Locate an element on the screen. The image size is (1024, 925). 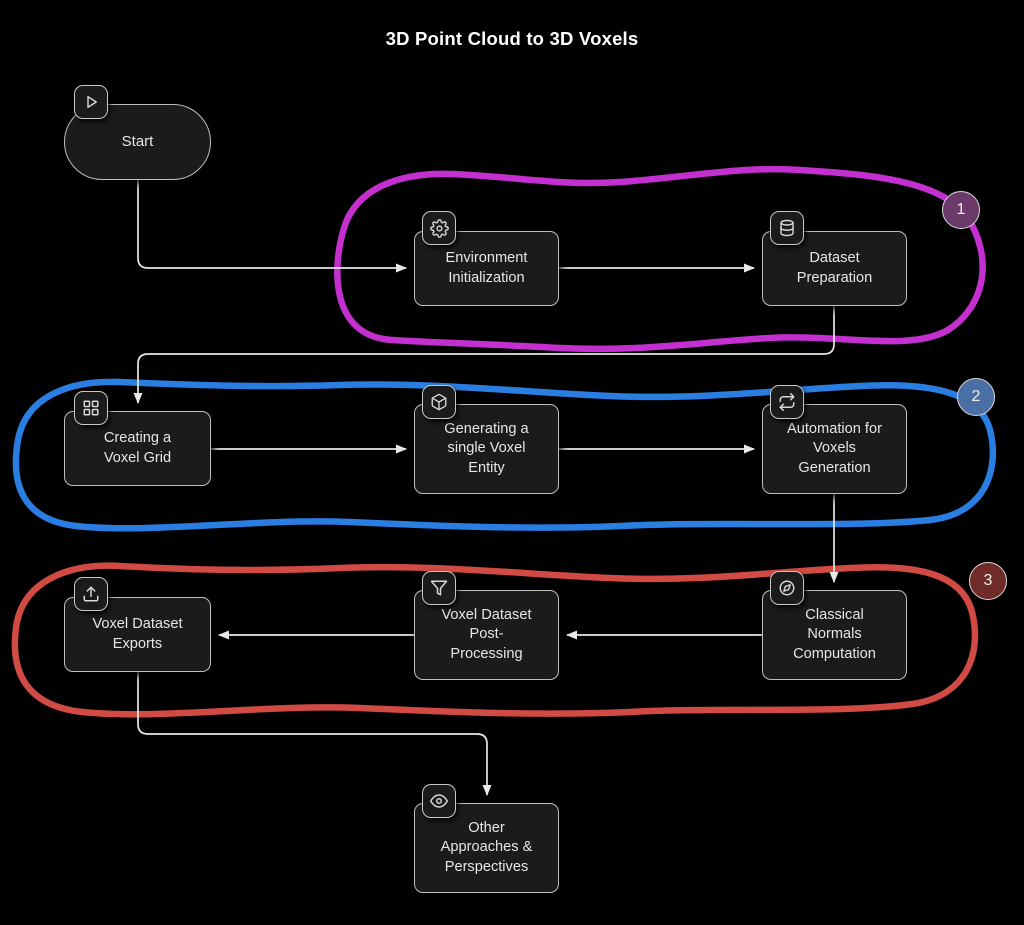
group-badge-3-label: 3 is located at coordinates (988, 580).